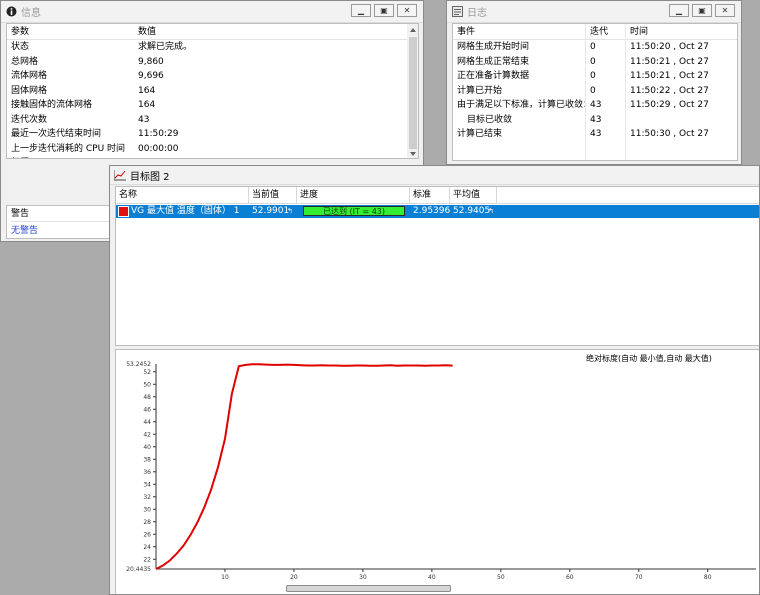 This screenshot has height=595, width=760. I want to click on y-tick-label: 30, so click(147, 509).